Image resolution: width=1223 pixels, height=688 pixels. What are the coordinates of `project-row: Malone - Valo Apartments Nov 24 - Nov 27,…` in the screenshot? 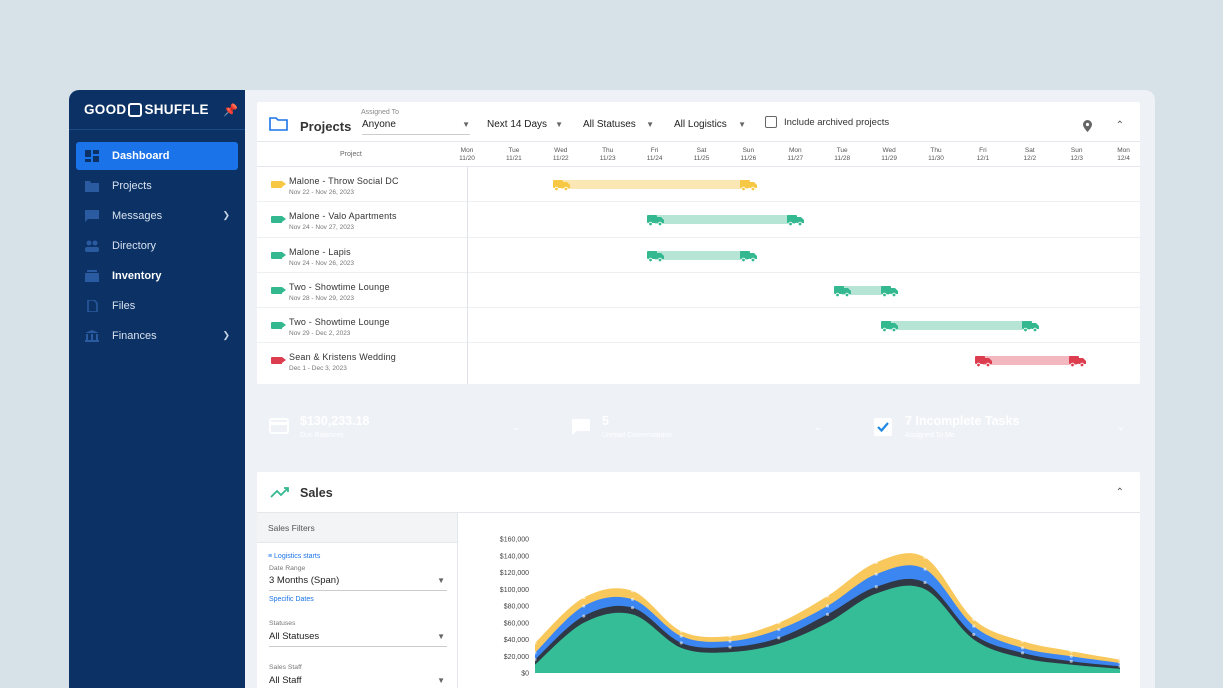 It's located at (698, 220).